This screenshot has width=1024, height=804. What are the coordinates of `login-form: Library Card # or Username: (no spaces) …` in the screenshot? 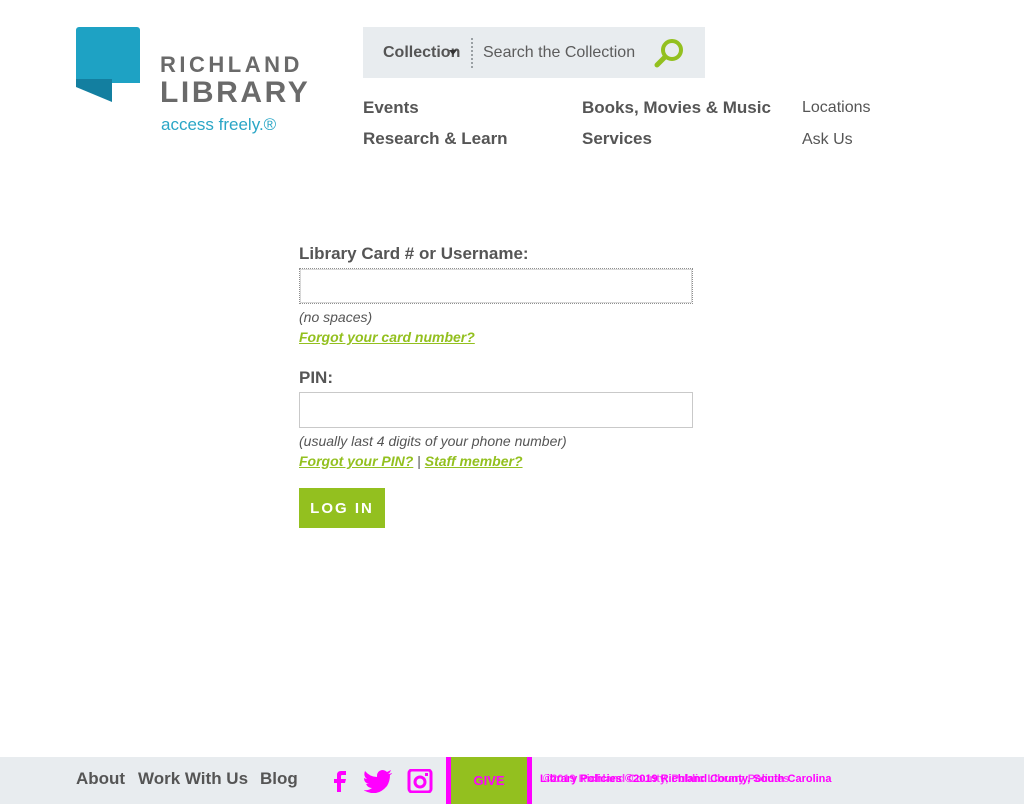 It's located at (499, 386).